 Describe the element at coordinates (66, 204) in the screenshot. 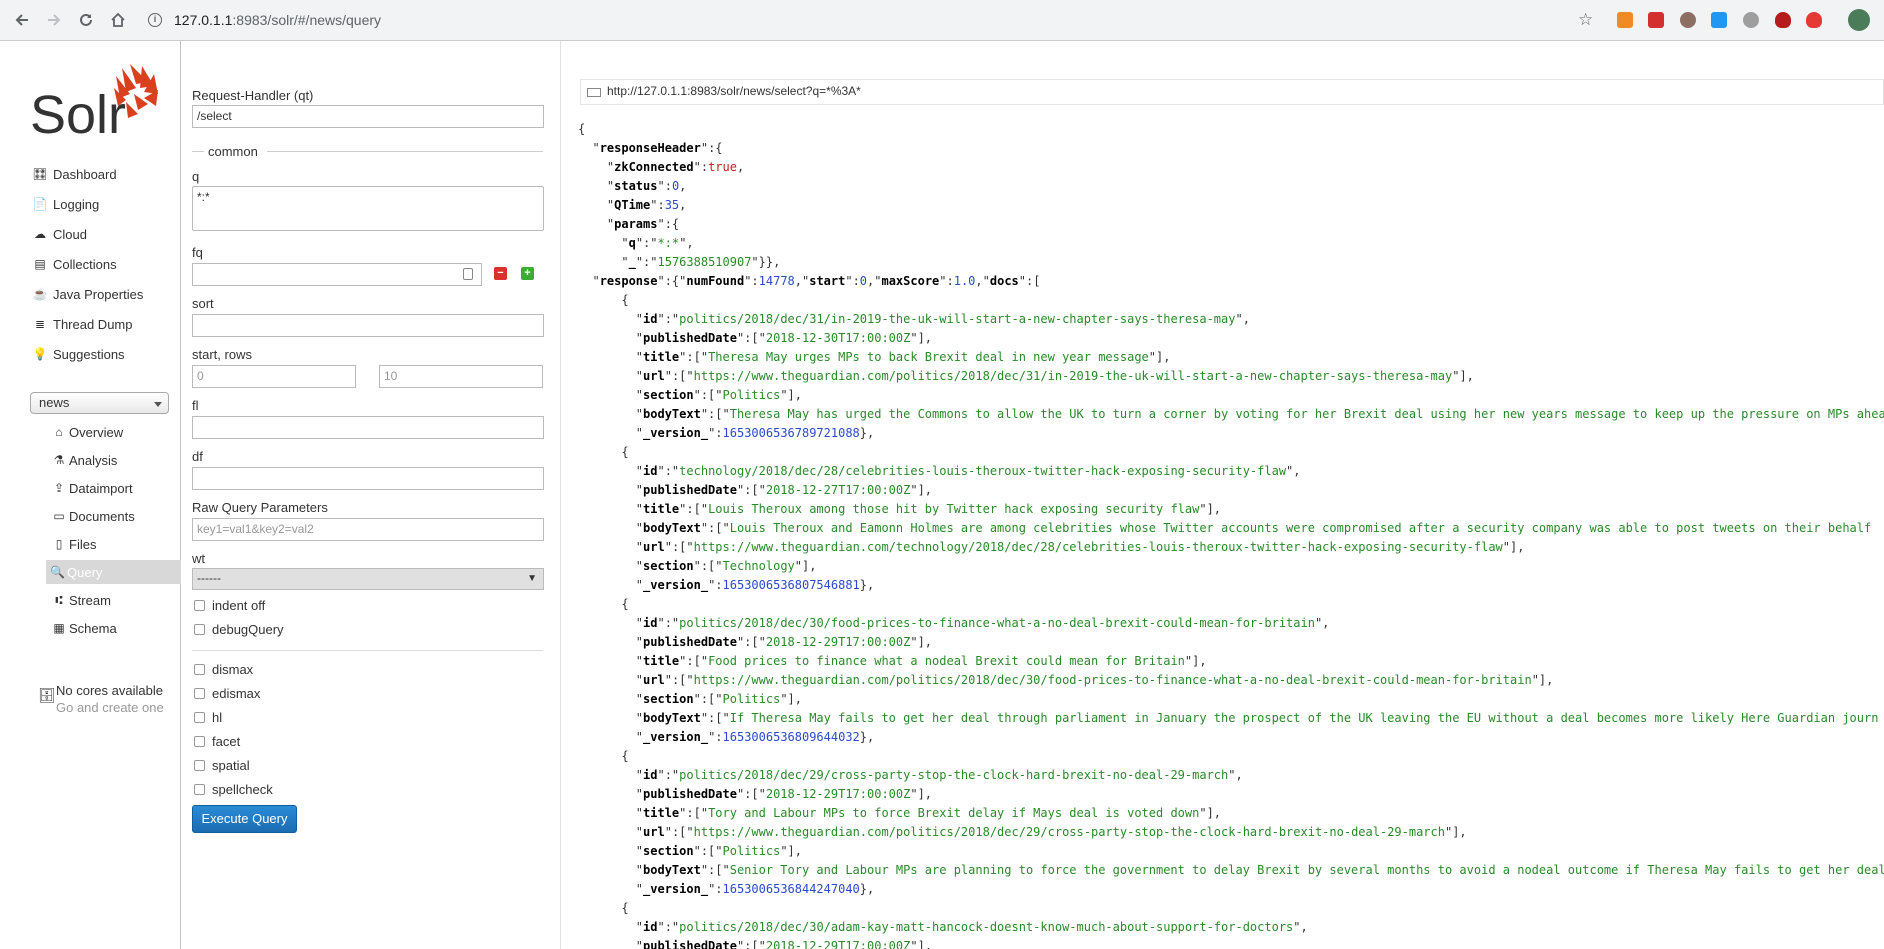

I see `menu-item-logging: 📄 Logging` at that location.